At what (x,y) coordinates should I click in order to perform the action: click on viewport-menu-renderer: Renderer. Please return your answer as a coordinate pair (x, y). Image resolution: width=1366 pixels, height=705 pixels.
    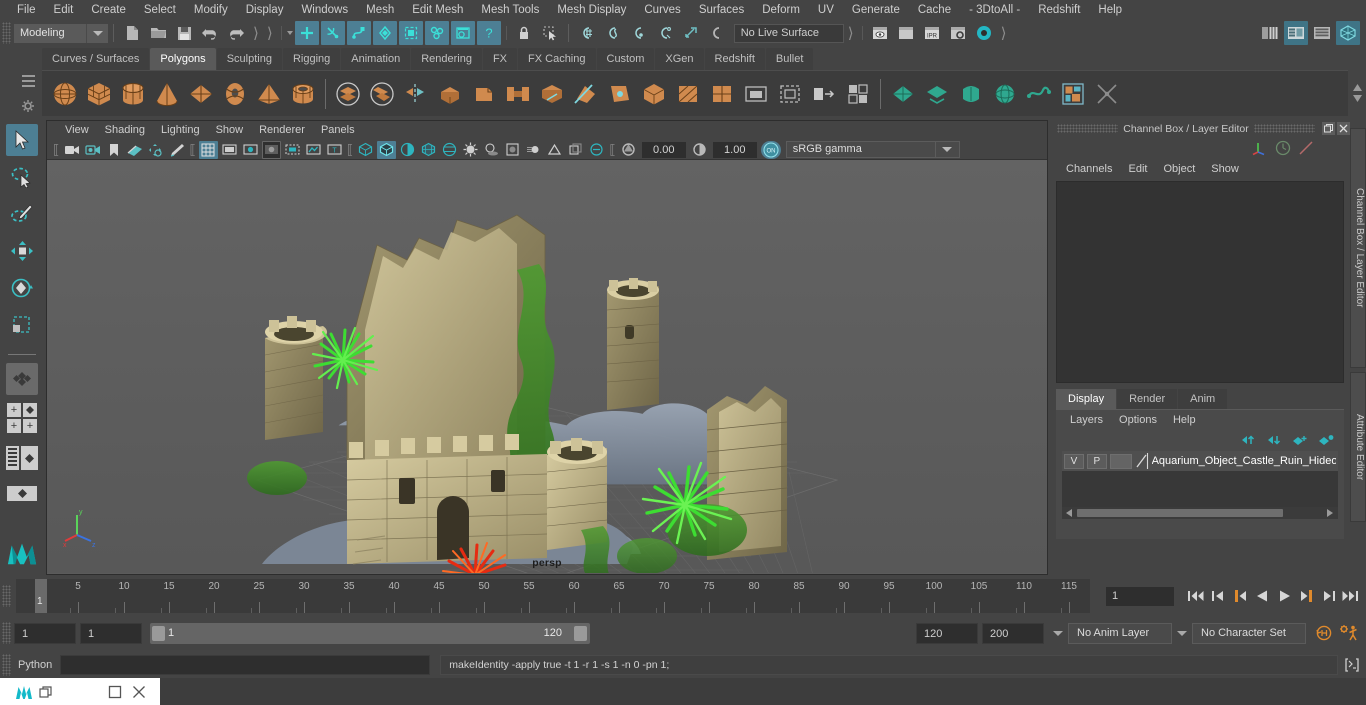
    Looking at the image, I should click on (282, 130).